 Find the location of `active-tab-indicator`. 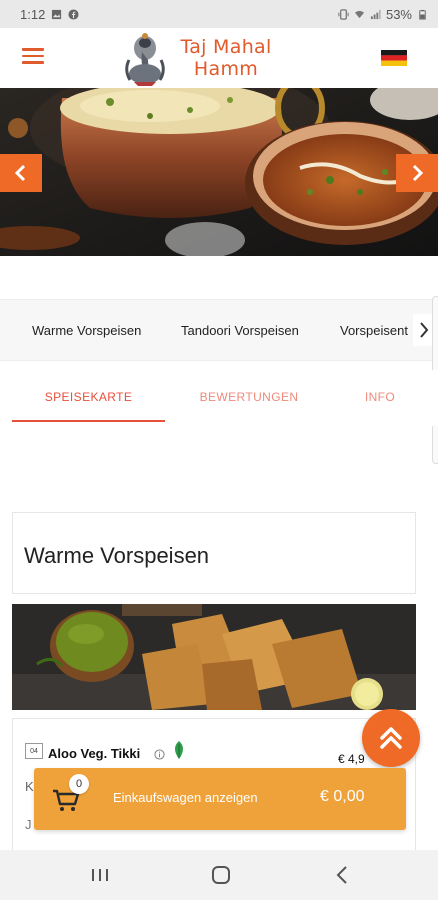

active-tab-indicator is located at coordinates (88, 421).